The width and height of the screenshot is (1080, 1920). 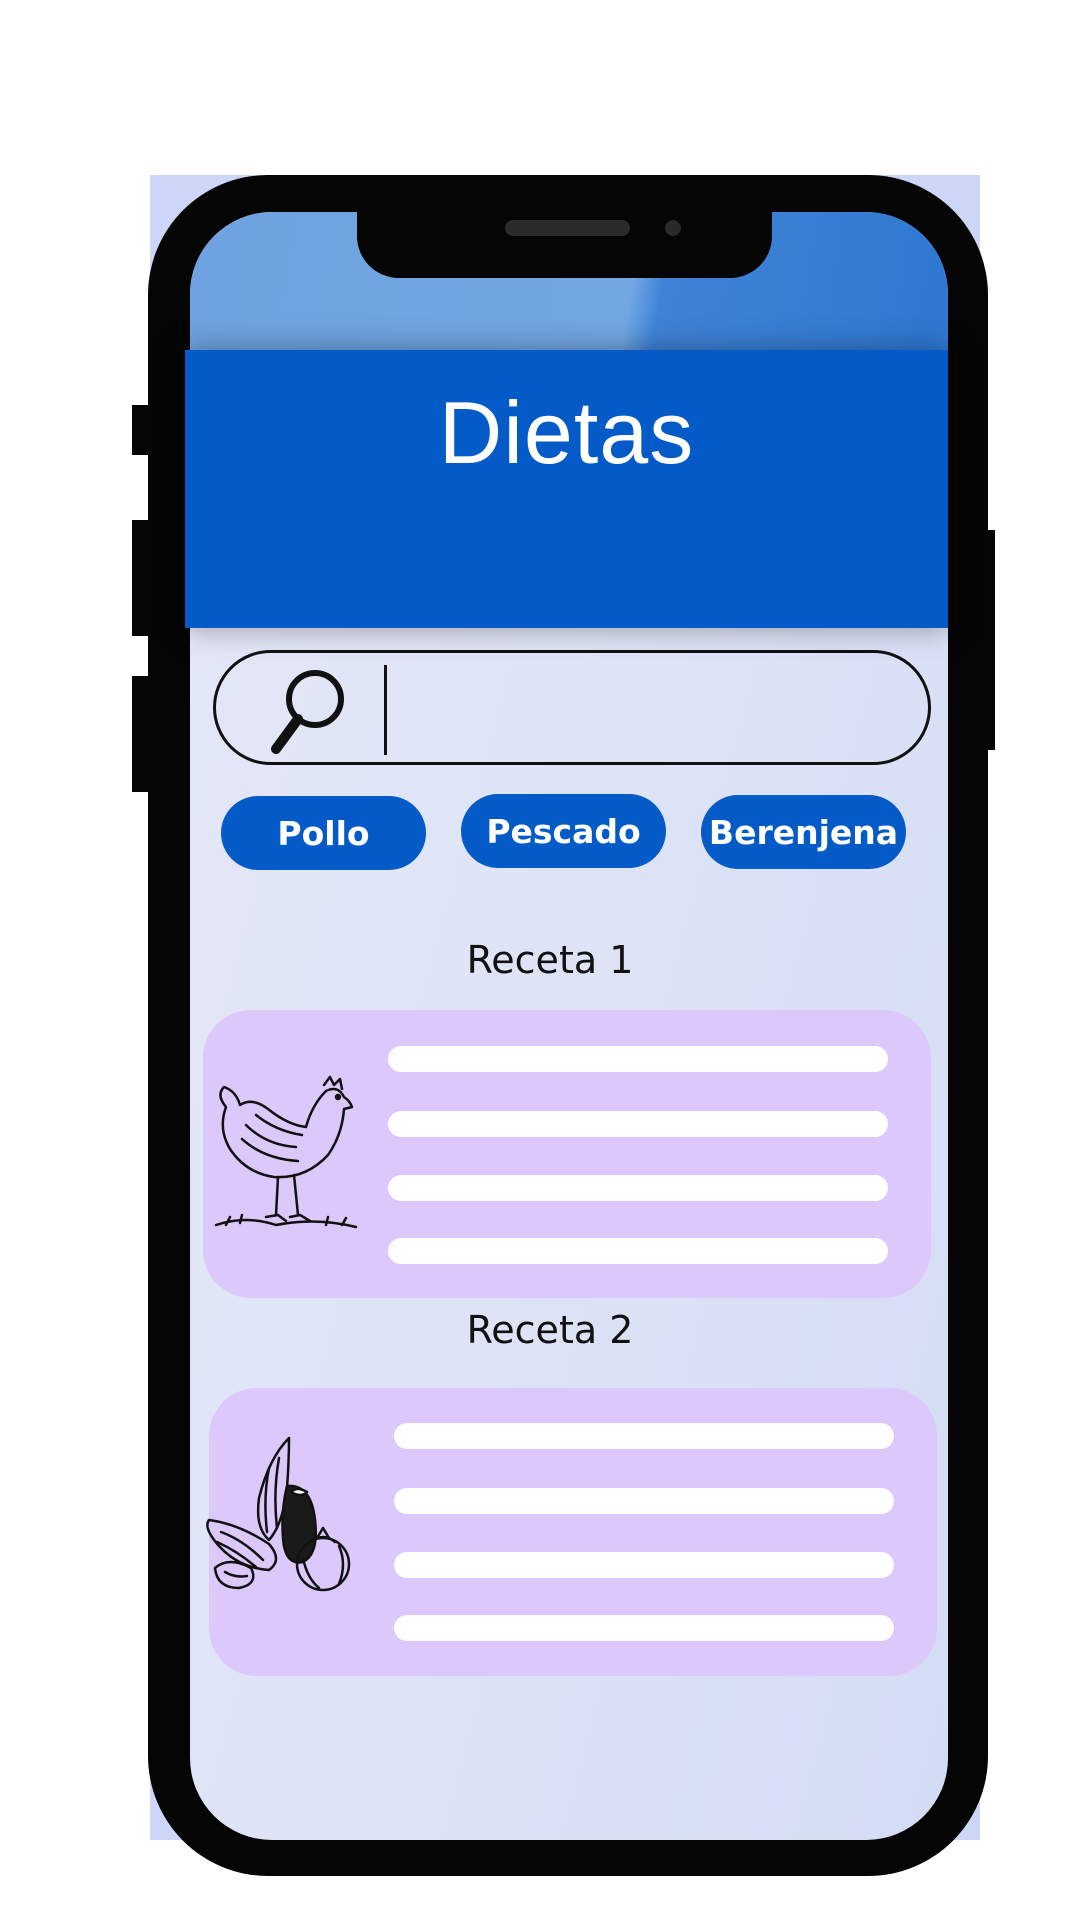 What do you see at coordinates (385, 710) in the screenshot?
I see `text-cursor` at bounding box center [385, 710].